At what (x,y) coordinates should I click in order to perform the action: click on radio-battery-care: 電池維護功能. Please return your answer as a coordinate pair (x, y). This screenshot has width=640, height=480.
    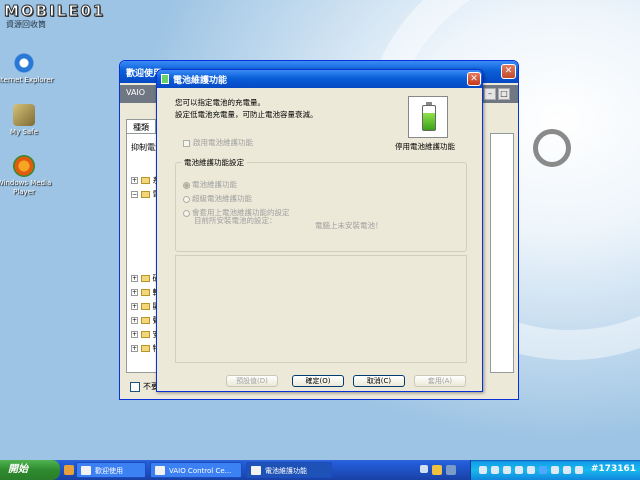
    Looking at the image, I should click on (210, 185).